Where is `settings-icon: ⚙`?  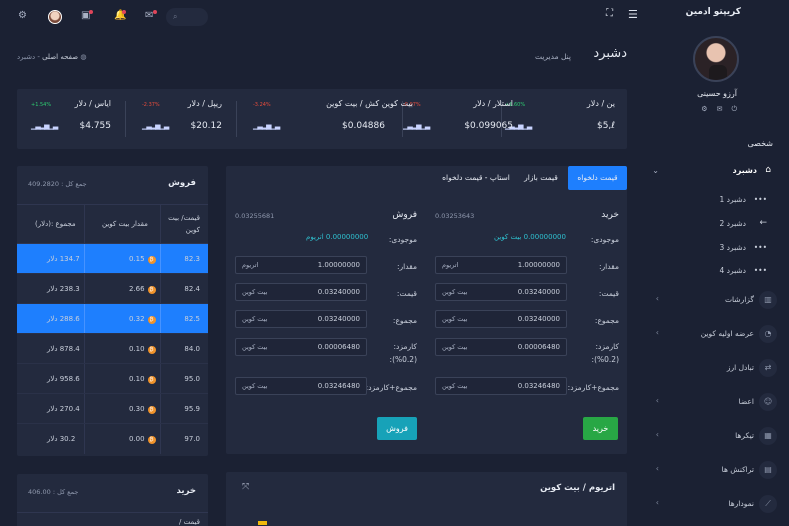
settings-icon: ⚙ is located at coordinates (704, 109).